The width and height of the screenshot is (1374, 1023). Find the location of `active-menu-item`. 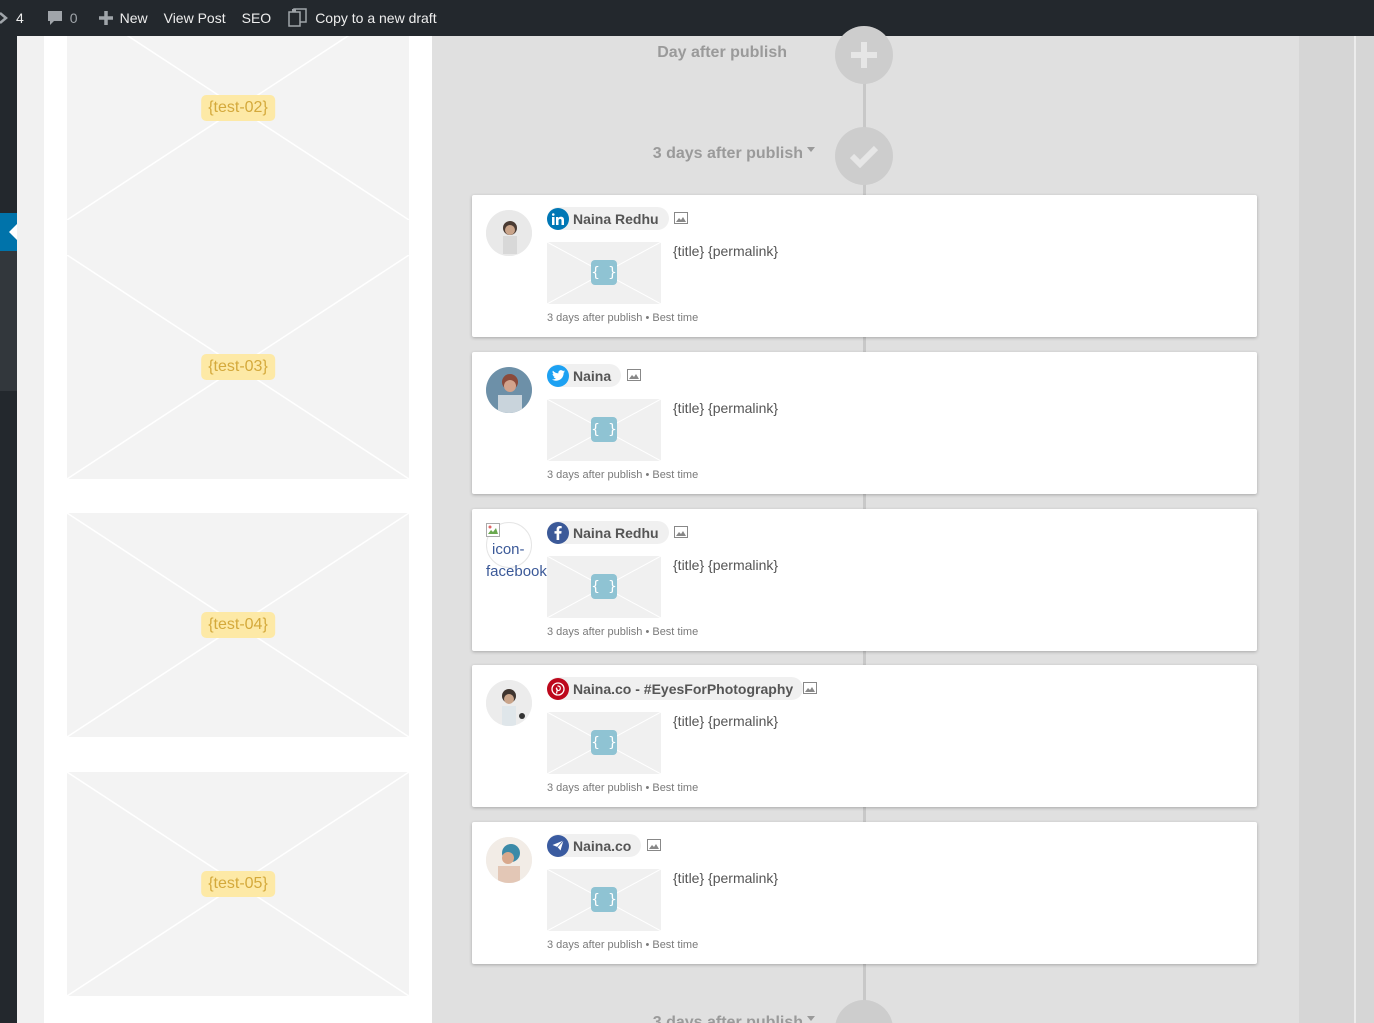

active-menu-item is located at coordinates (8, 232).